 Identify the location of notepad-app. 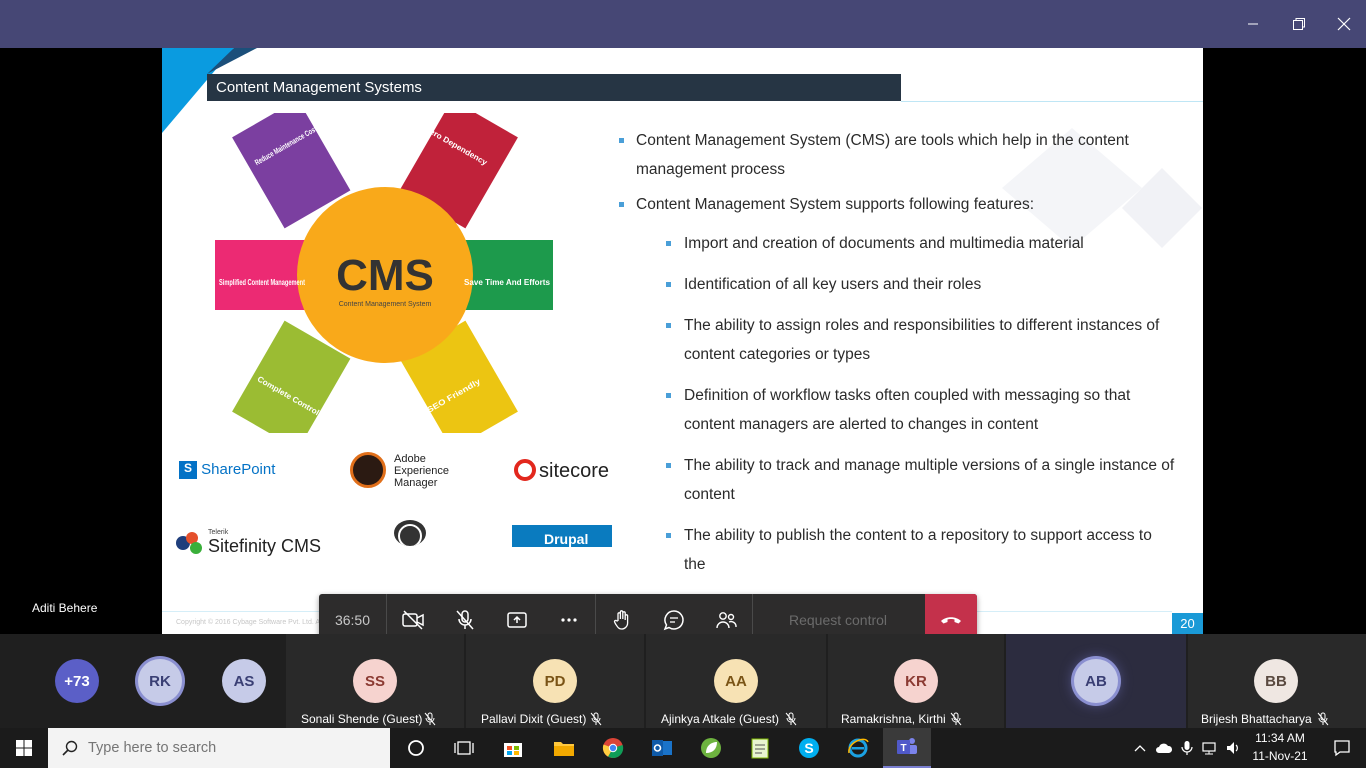
(760, 748).